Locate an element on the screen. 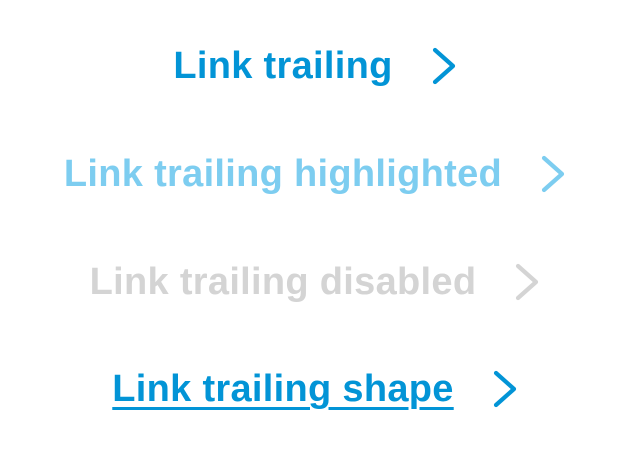  link-trailing-shape: Link trailing shape is located at coordinates (317, 389).